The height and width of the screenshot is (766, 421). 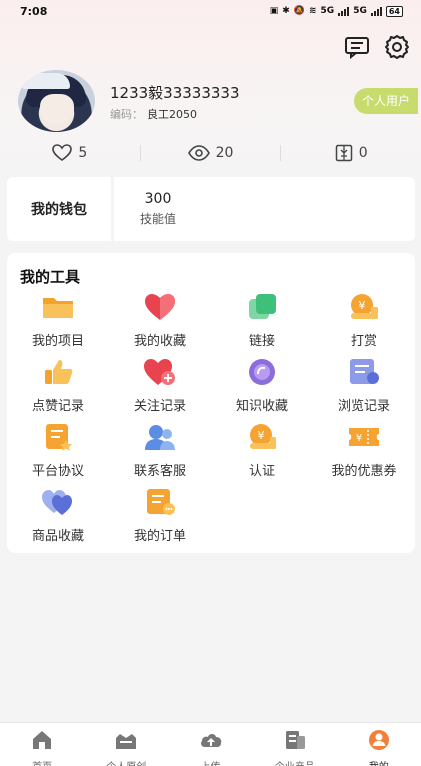 What do you see at coordinates (159, 372) in the screenshot?
I see `follow-heart-icon` at bounding box center [159, 372].